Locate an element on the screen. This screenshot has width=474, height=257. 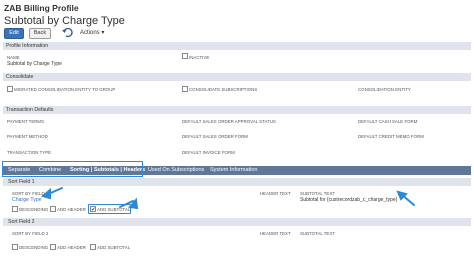
arrowhead-charge-type is located at coordinates (45, 193).